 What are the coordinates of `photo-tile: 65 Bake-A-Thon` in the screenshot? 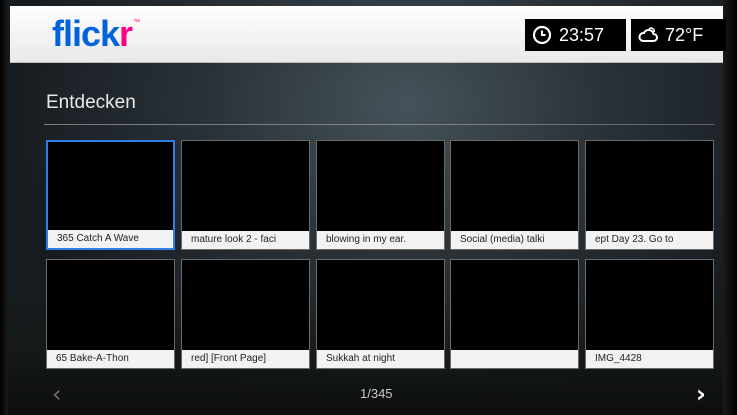 It's located at (110, 314).